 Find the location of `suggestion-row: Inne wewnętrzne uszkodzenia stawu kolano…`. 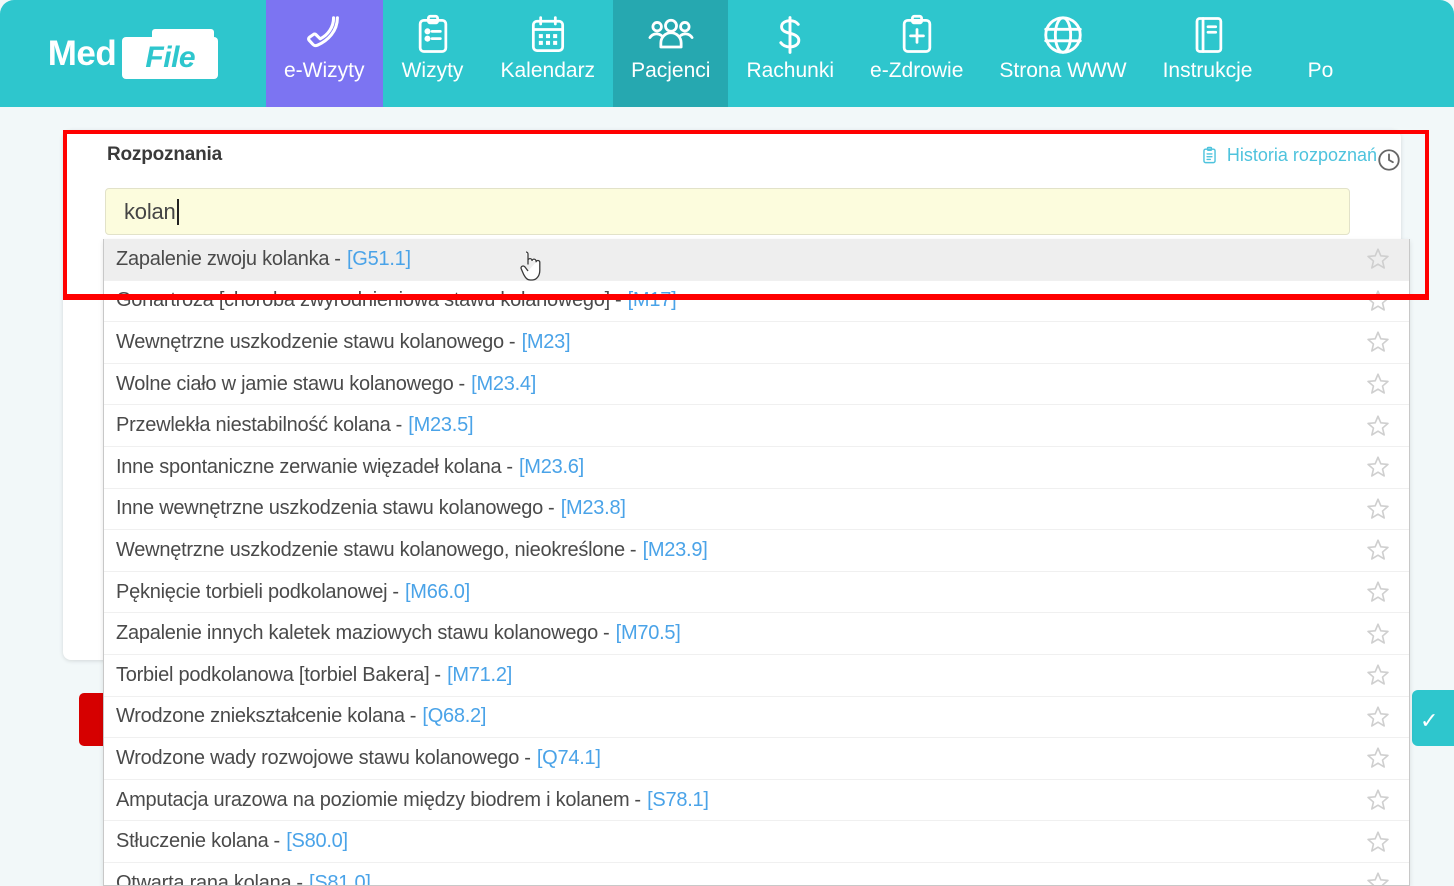

suggestion-row: Inne wewnętrzne uszkodzenia stawu kolano… is located at coordinates (756, 510).